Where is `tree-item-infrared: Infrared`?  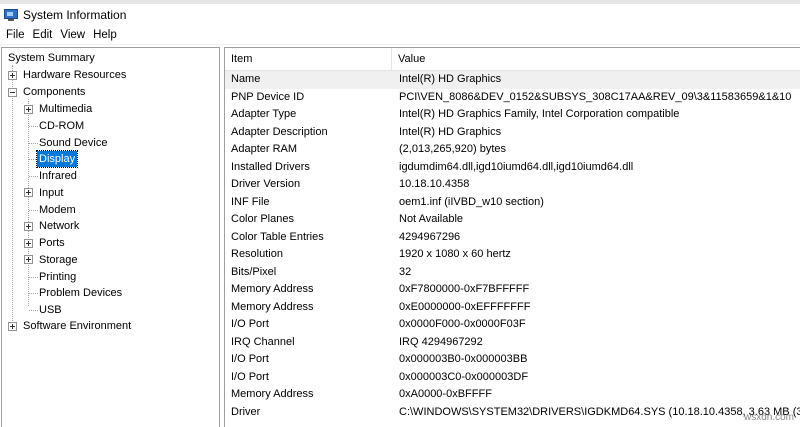
tree-item-infrared: Infrared is located at coordinates (51, 176).